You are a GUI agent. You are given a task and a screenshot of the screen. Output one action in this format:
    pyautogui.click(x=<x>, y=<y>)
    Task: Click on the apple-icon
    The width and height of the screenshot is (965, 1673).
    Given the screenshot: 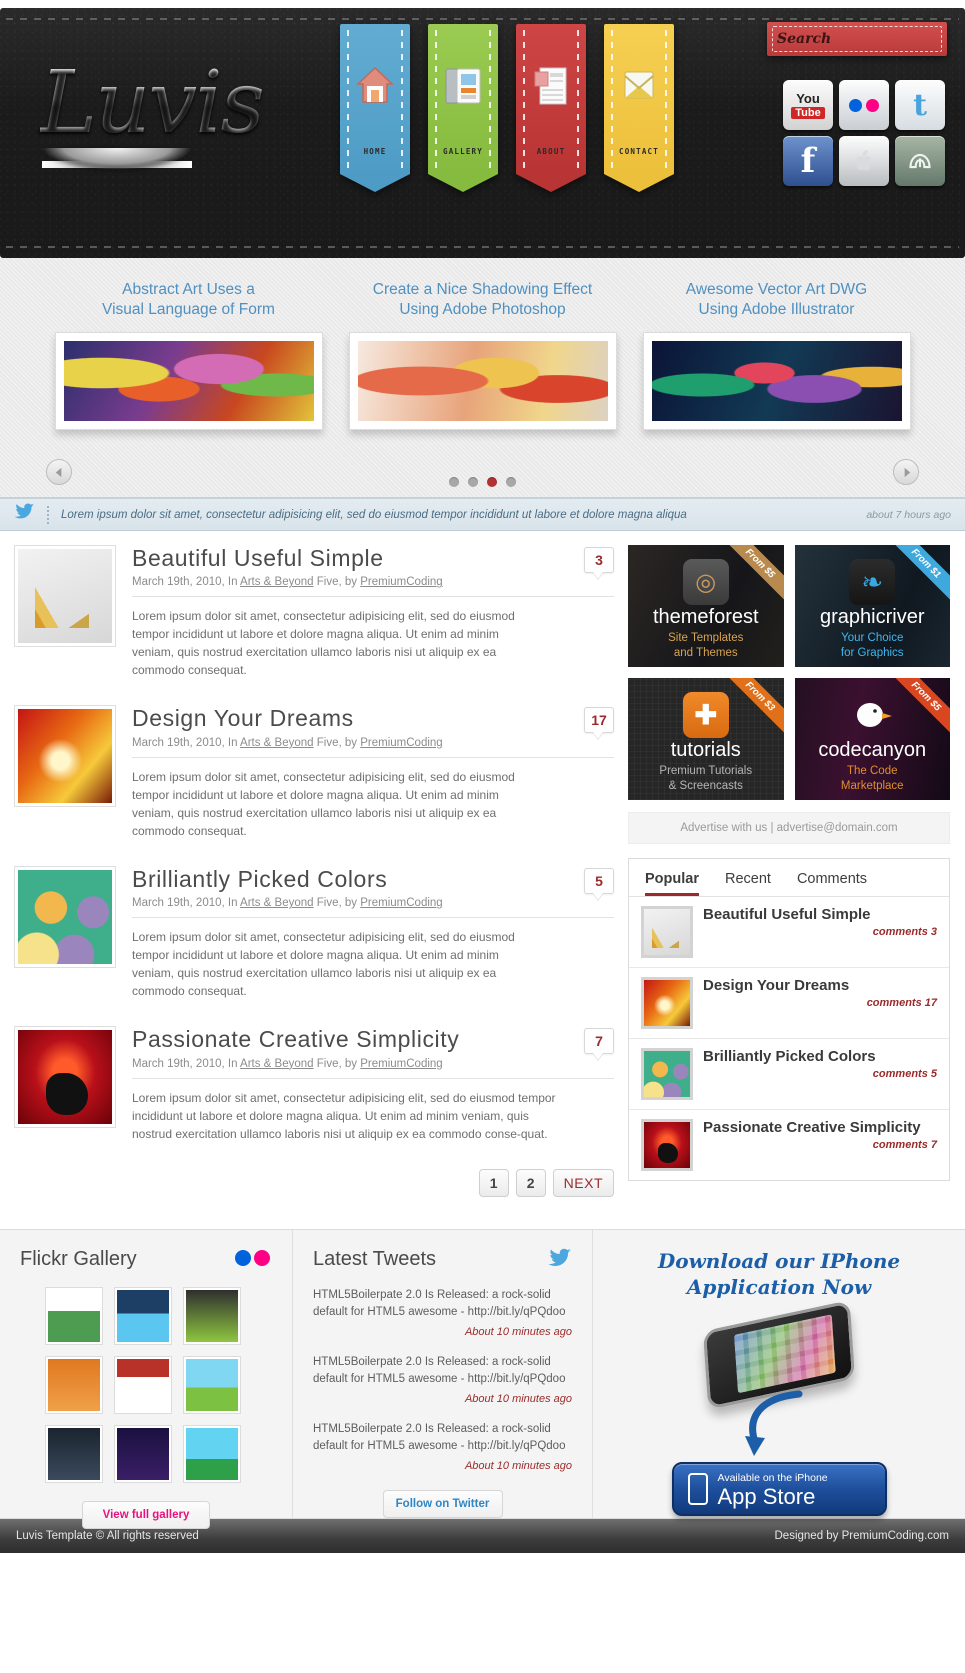 What is the action you would take?
    pyautogui.click(x=864, y=161)
    